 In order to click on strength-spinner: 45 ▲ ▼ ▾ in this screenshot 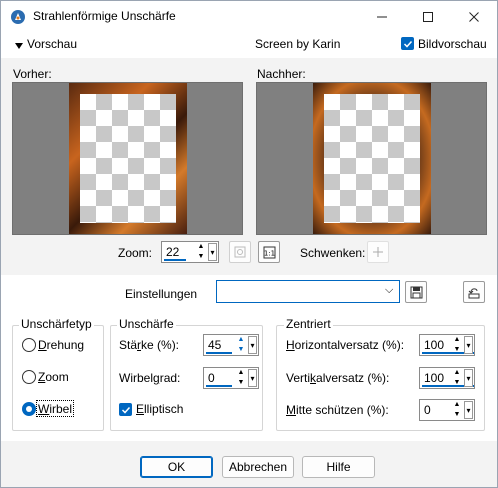, I will do `click(231, 345)`.